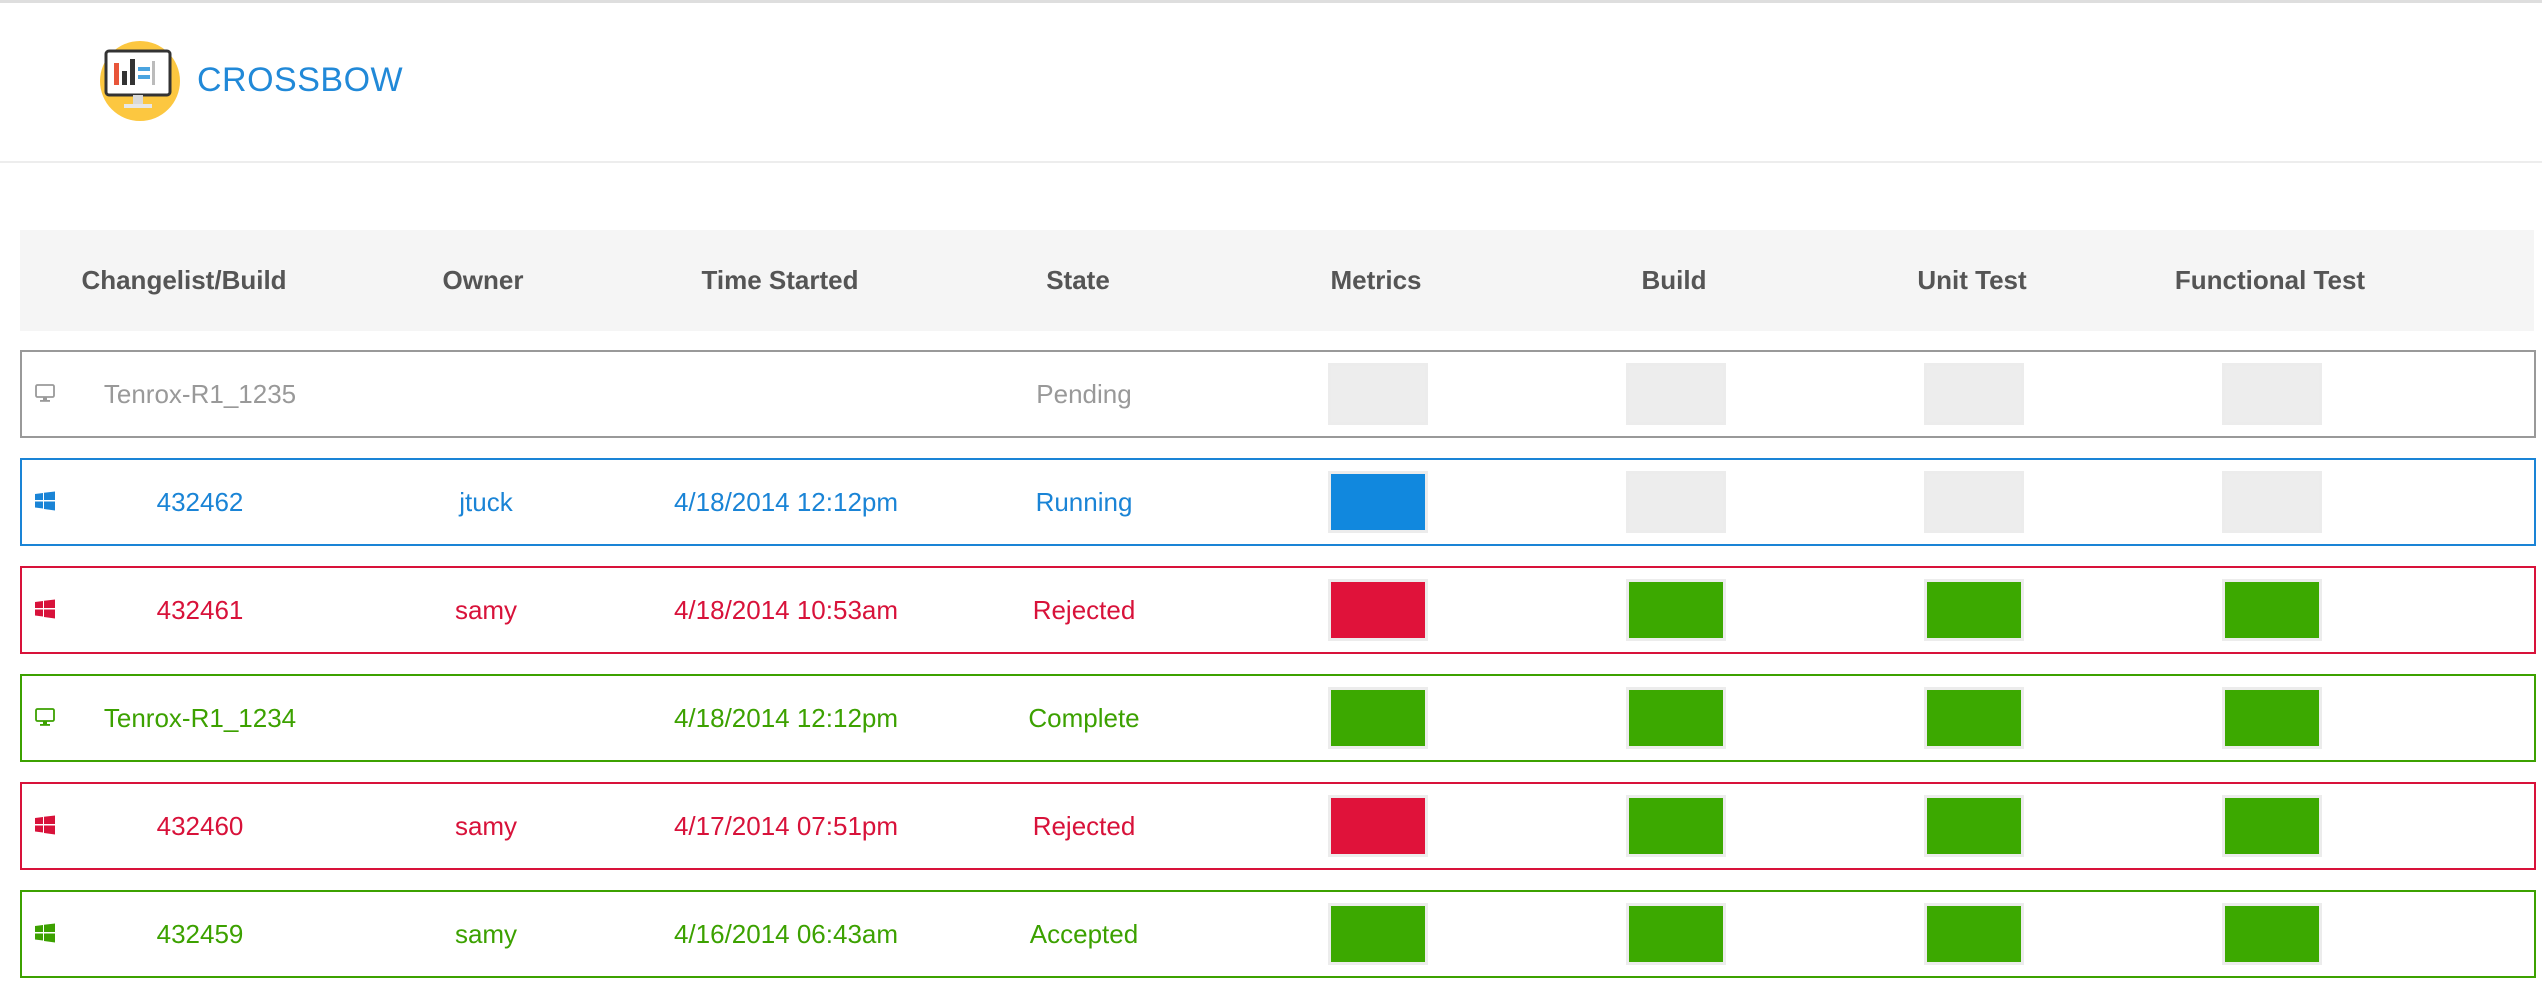 This screenshot has height=990, width=2542. What do you see at coordinates (200, 826) in the screenshot?
I see `changelist-cell: 432460` at bounding box center [200, 826].